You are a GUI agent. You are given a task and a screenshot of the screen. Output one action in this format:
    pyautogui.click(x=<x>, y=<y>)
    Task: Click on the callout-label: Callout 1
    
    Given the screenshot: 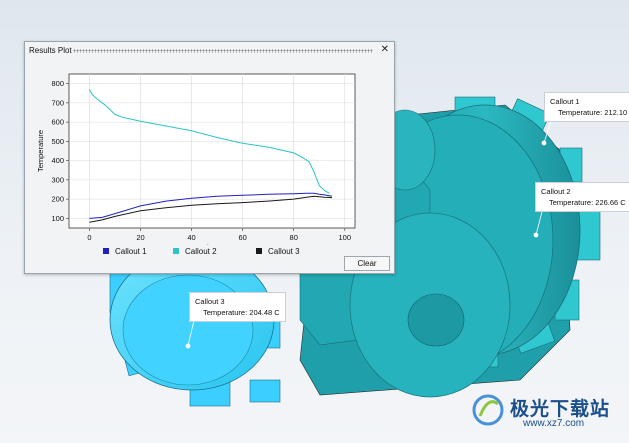 What is the action you would take?
    pyautogui.click(x=565, y=101)
    